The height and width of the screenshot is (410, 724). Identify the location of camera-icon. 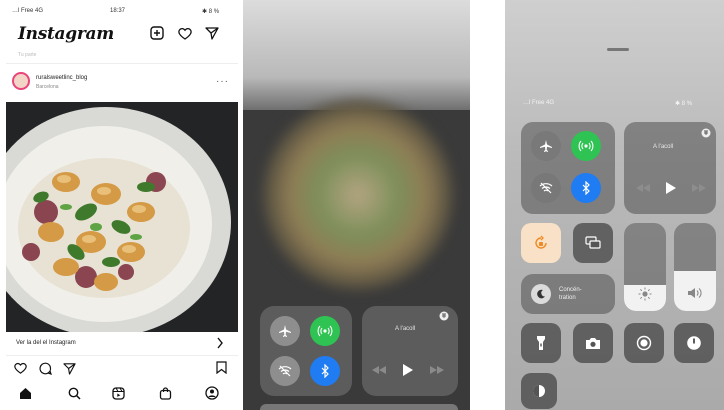
(593, 343).